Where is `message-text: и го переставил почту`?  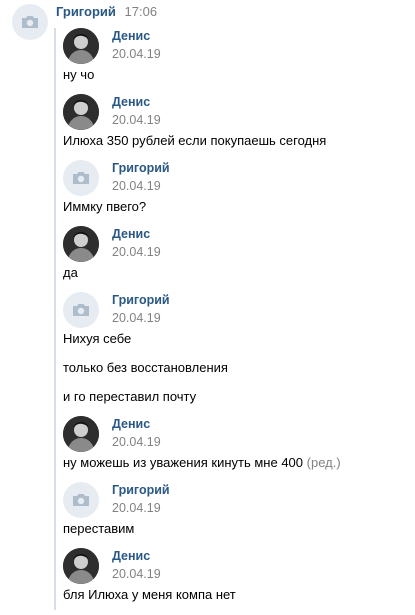
message-text: и го переставил почту is located at coordinates (129, 396).